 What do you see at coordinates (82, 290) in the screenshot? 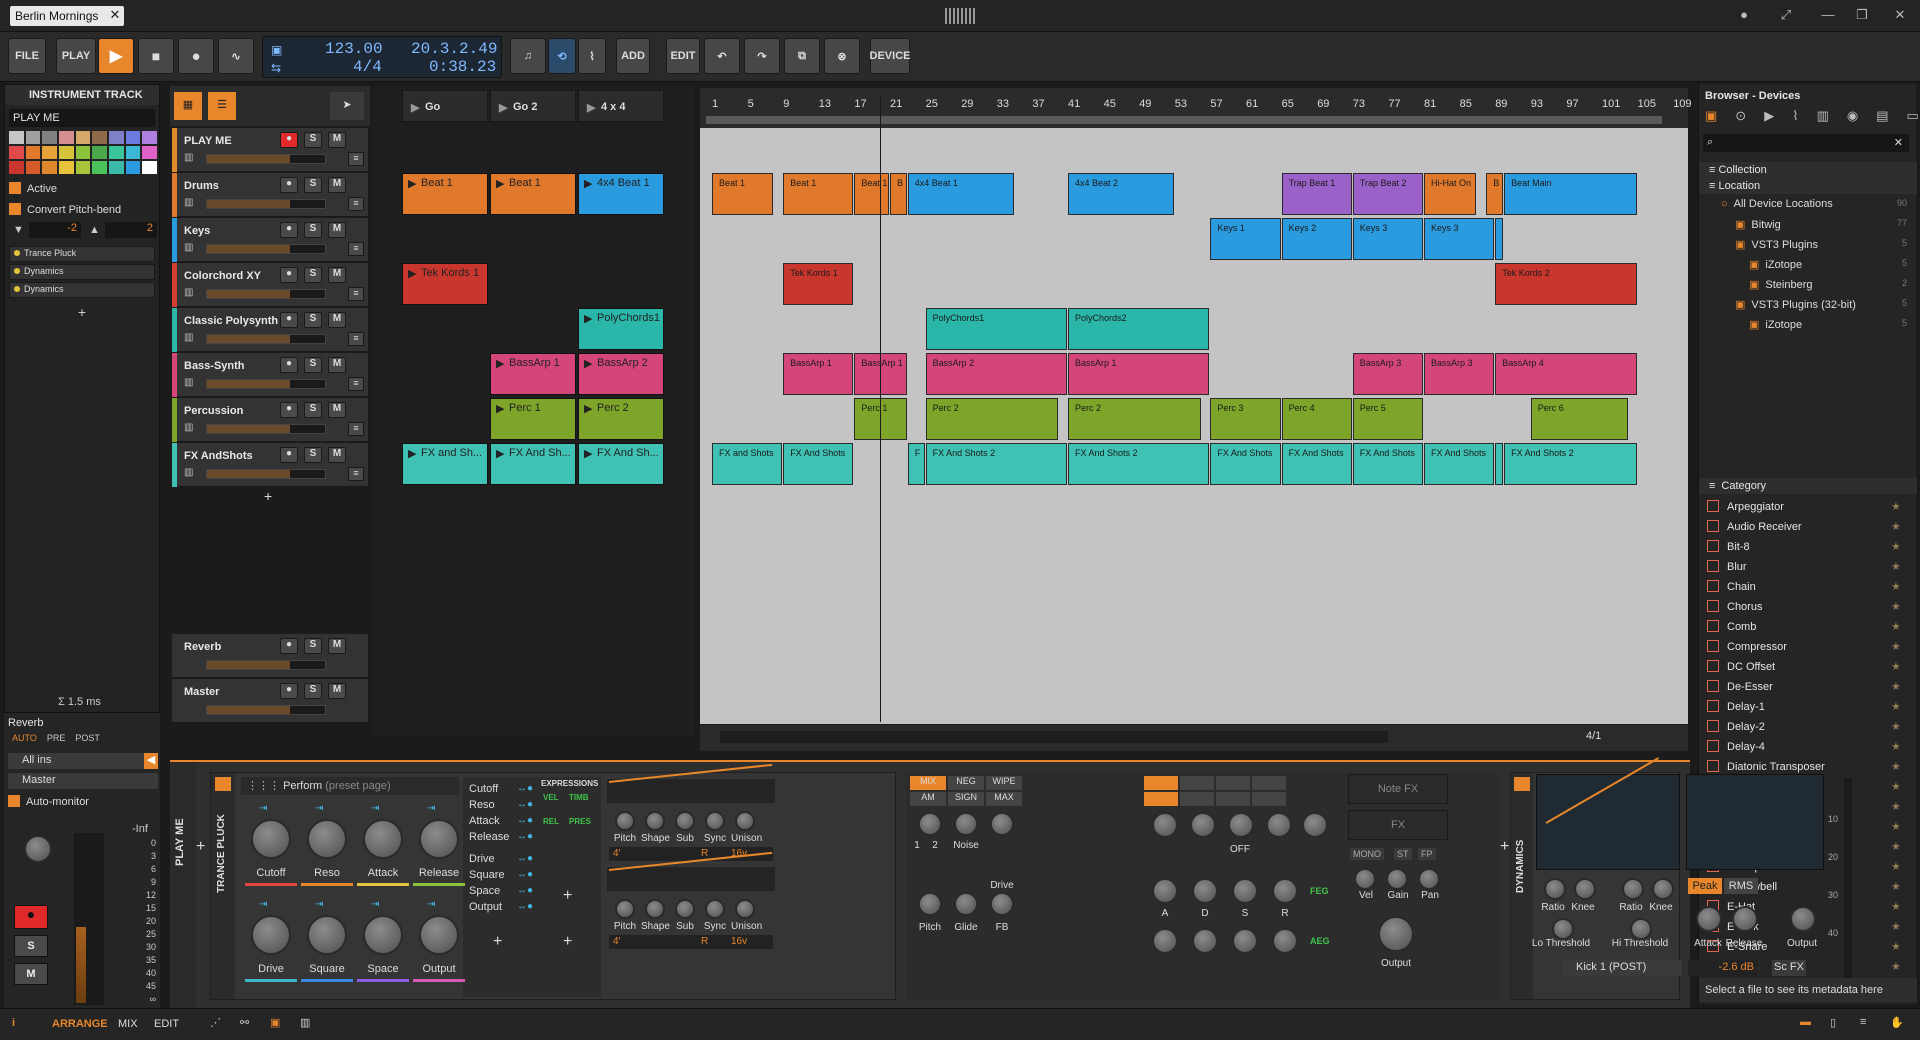
I see `inspector-device-item: Dynamics` at bounding box center [82, 290].